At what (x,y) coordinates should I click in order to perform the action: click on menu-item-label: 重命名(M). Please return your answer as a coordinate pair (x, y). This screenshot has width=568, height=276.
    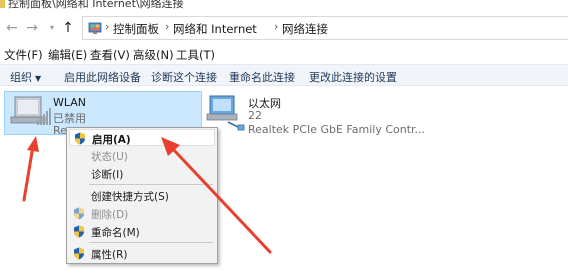
    Looking at the image, I should click on (115, 233).